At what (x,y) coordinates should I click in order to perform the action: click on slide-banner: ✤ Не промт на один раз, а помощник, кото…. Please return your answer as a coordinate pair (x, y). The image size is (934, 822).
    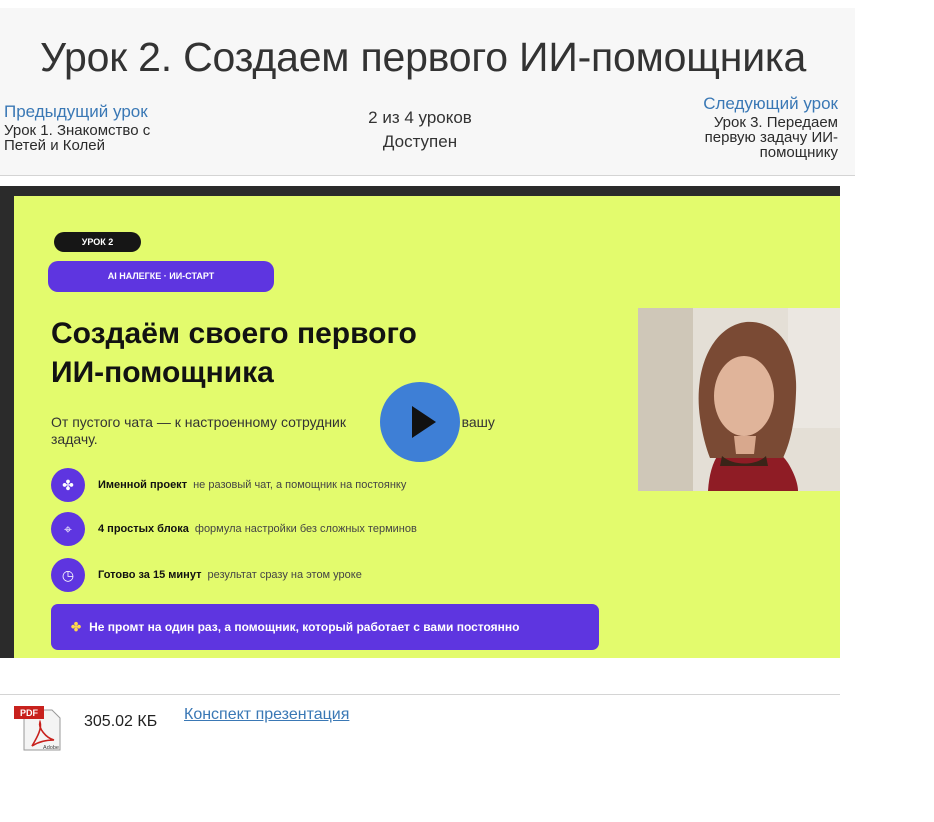
    Looking at the image, I should click on (325, 627).